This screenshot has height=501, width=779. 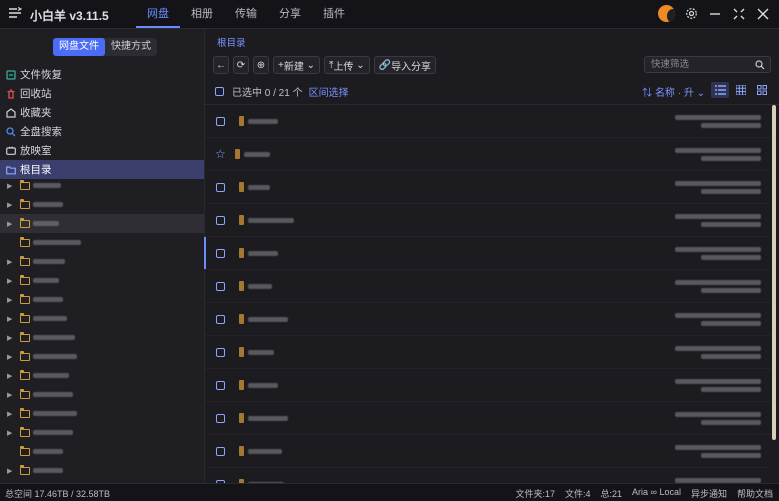 I want to click on breadcrumb: 根目录, so click(x=231, y=42).